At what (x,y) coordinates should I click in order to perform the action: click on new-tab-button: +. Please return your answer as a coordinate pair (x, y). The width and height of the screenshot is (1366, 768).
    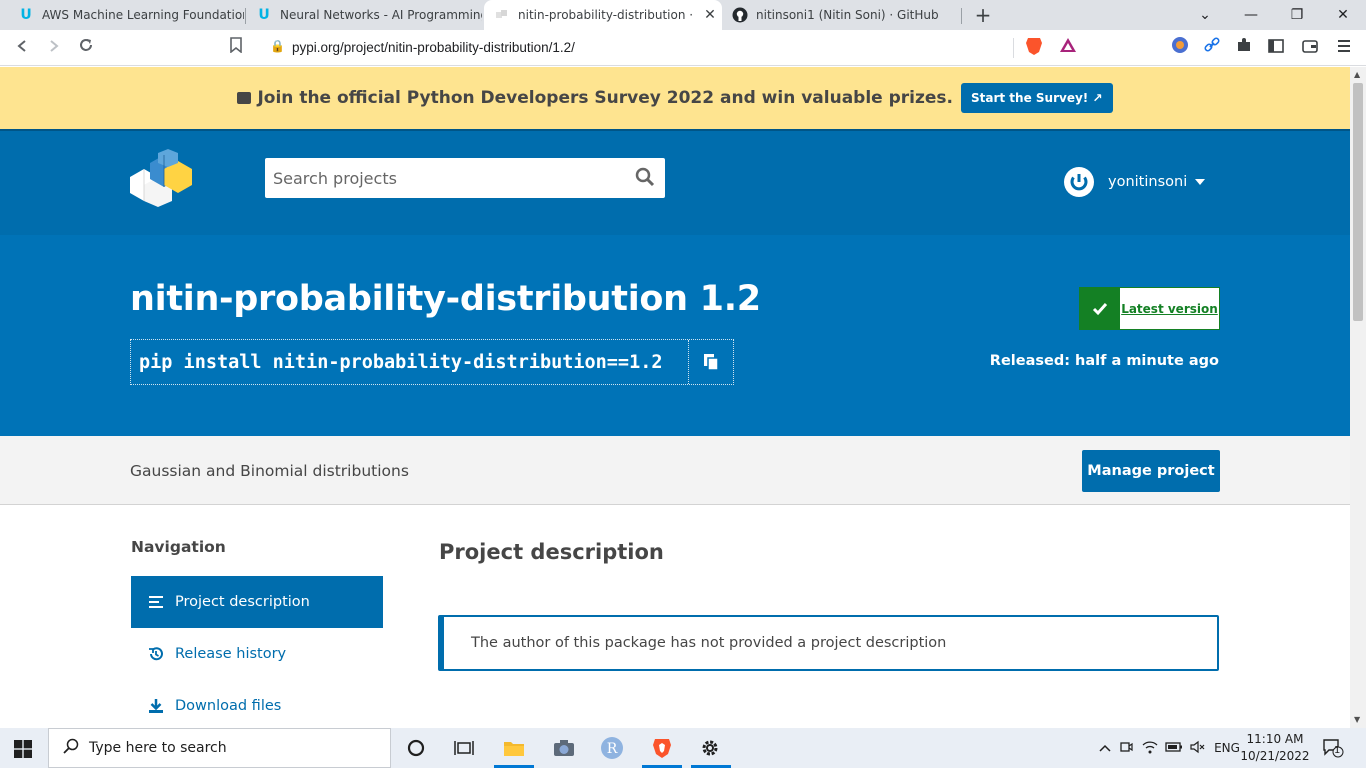
    Looking at the image, I should click on (983, 15).